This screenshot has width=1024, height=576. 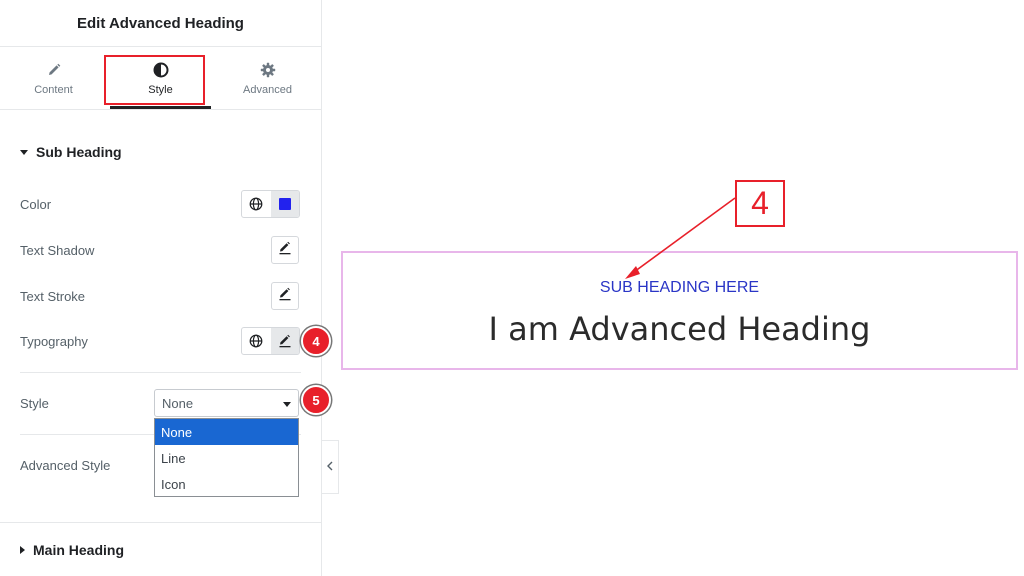 I want to click on color-swatch, so click(x=284, y=204).